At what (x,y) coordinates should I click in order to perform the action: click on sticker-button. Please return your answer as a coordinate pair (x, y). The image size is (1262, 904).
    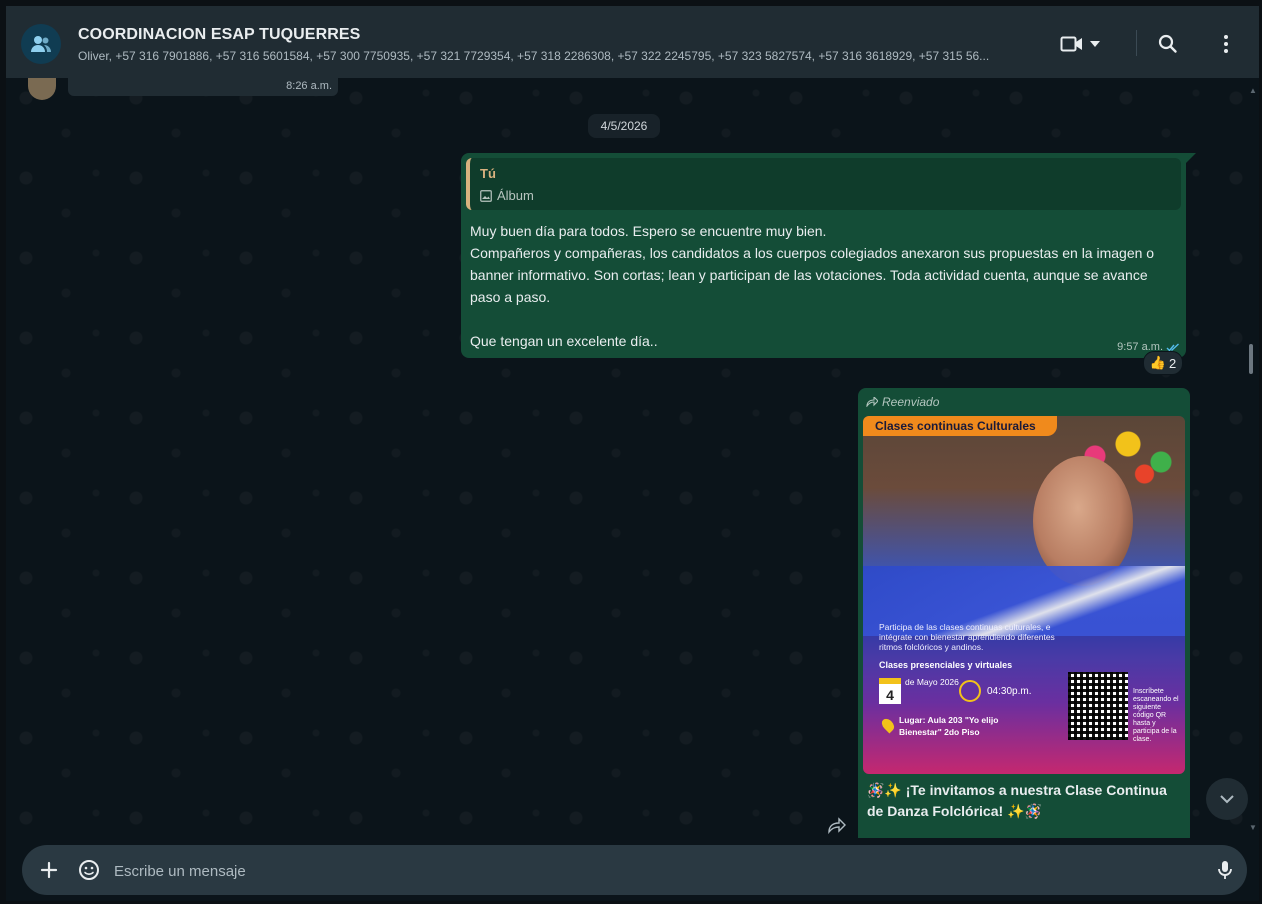
    Looking at the image, I should click on (89, 870).